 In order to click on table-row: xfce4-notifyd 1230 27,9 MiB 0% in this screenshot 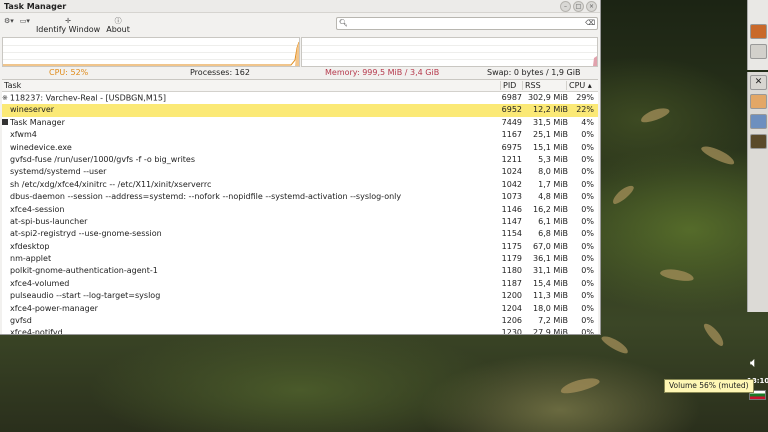, I will do `click(300, 331)`.